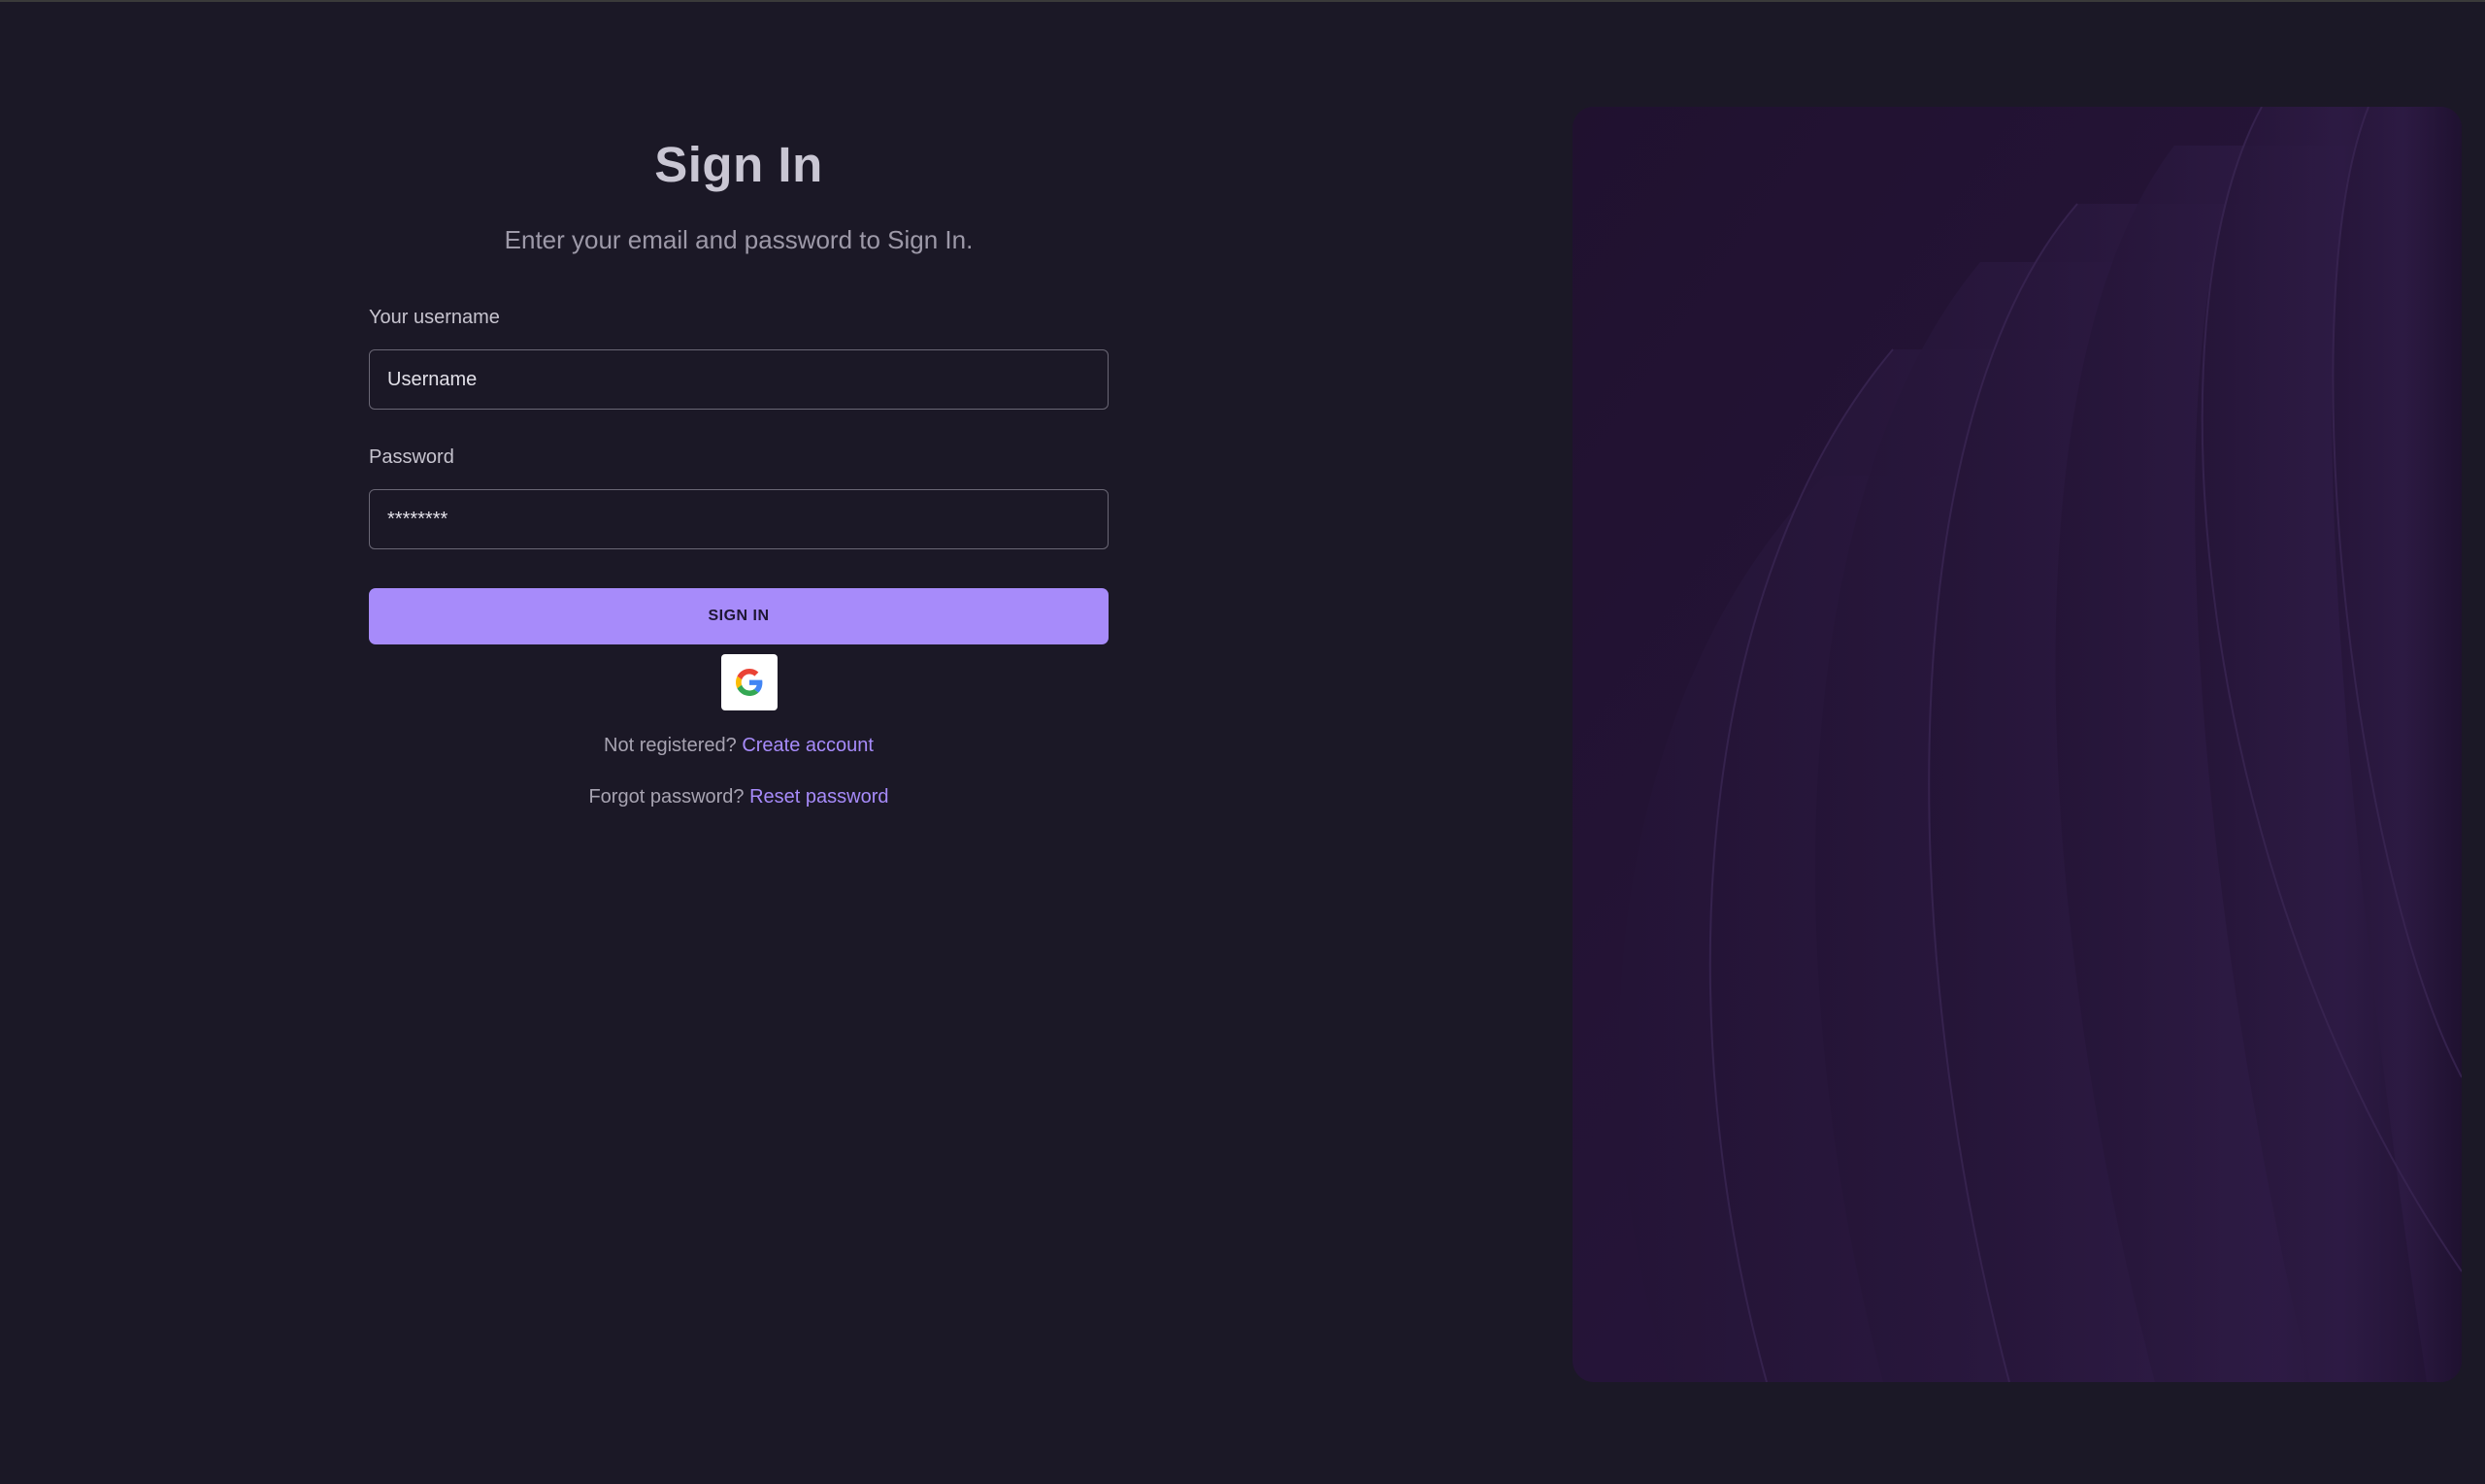 This screenshot has height=1484, width=2485. I want to click on page-title: Sign In, so click(738, 164).